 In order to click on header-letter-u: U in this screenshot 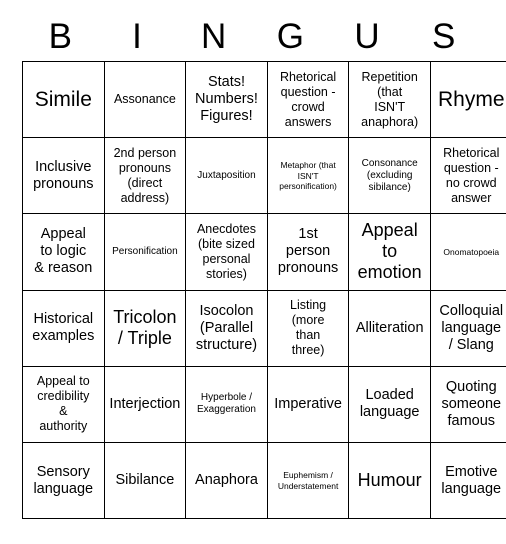, I will do `click(367, 36)`.